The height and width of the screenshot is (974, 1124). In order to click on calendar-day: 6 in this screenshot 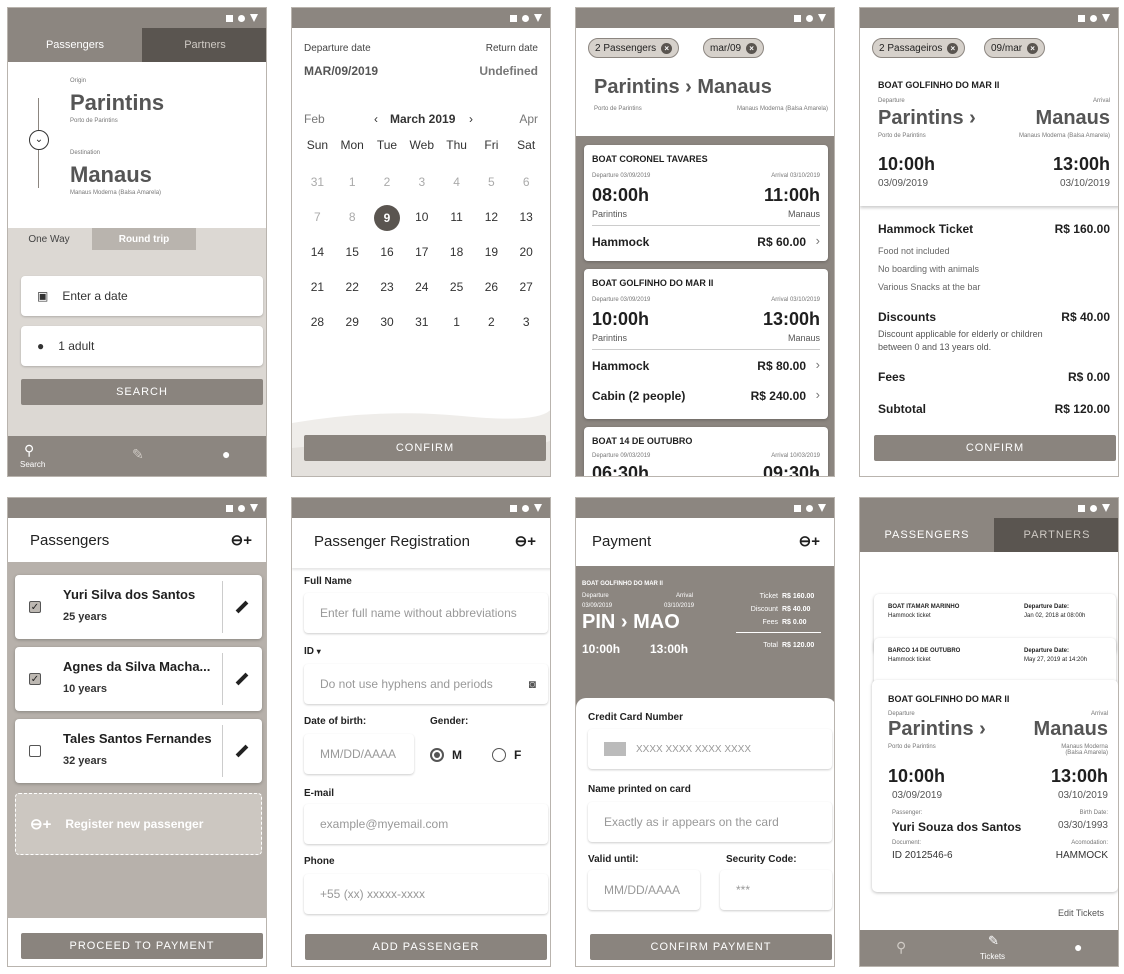, I will do `click(526, 182)`.